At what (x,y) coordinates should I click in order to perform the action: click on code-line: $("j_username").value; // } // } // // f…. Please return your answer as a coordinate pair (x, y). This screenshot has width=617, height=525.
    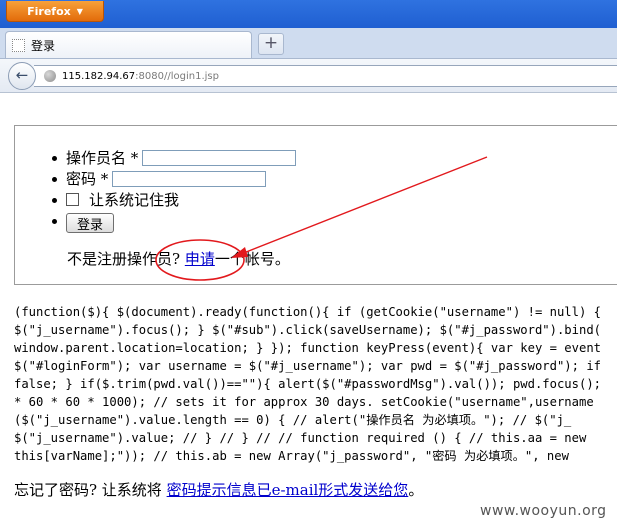
    Looking at the image, I should click on (300, 438).